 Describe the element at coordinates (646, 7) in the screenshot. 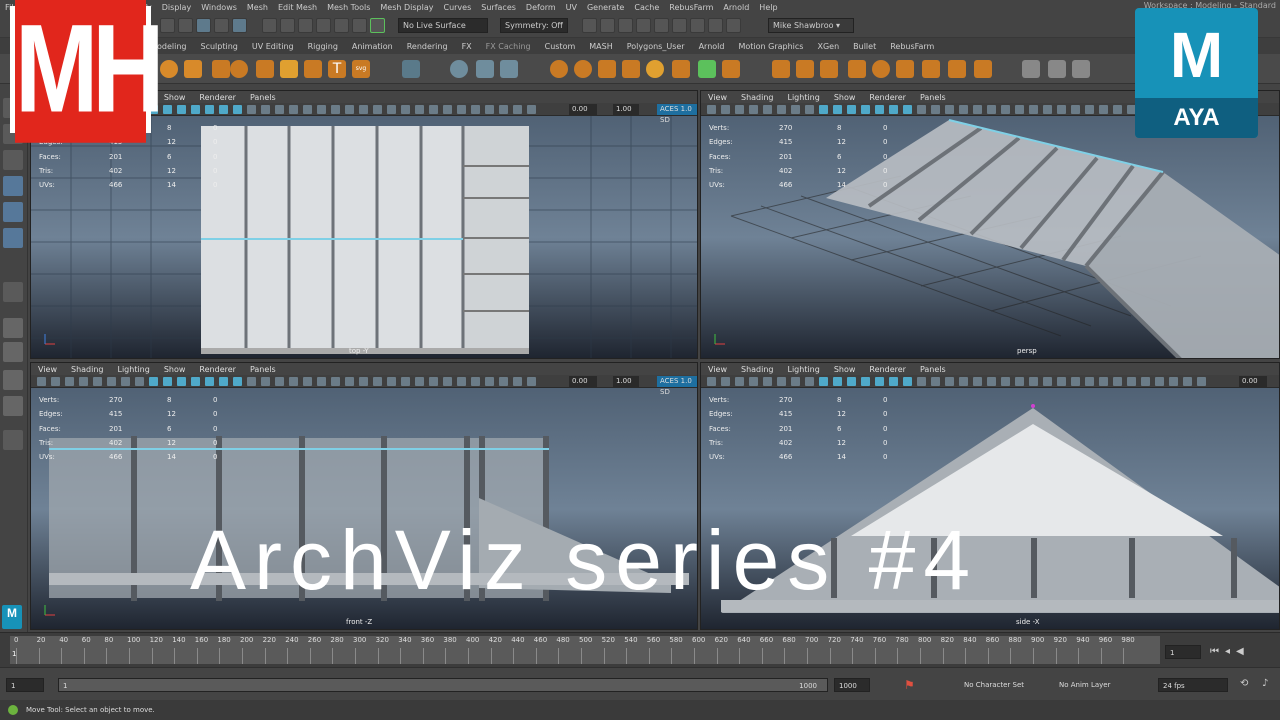

I see `menu-item: Cache` at that location.